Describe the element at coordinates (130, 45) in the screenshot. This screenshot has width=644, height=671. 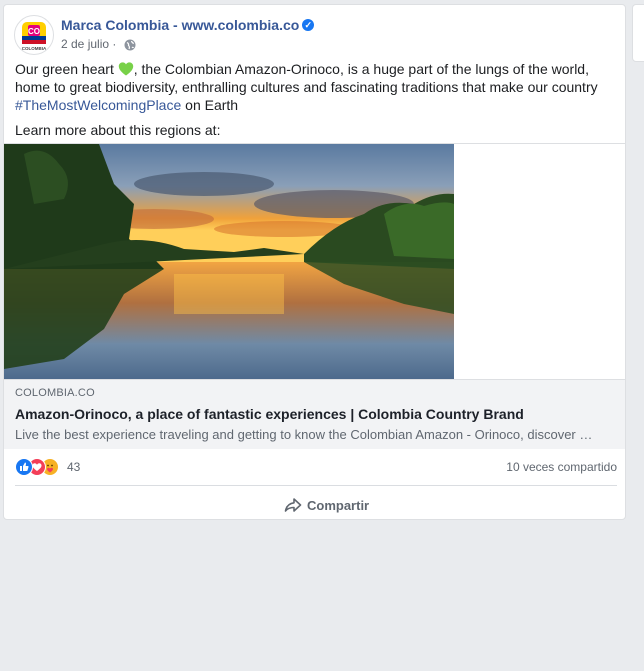
I see `globe-icon` at that location.